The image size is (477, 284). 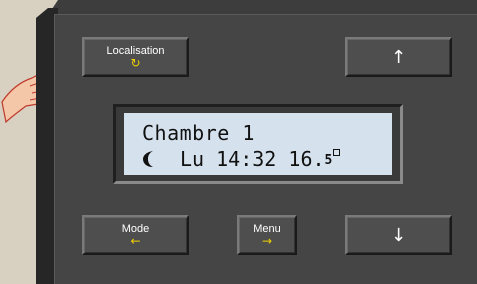 What do you see at coordinates (148, 159) in the screenshot?
I see `moon-icon` at bounding box center [148, 159].